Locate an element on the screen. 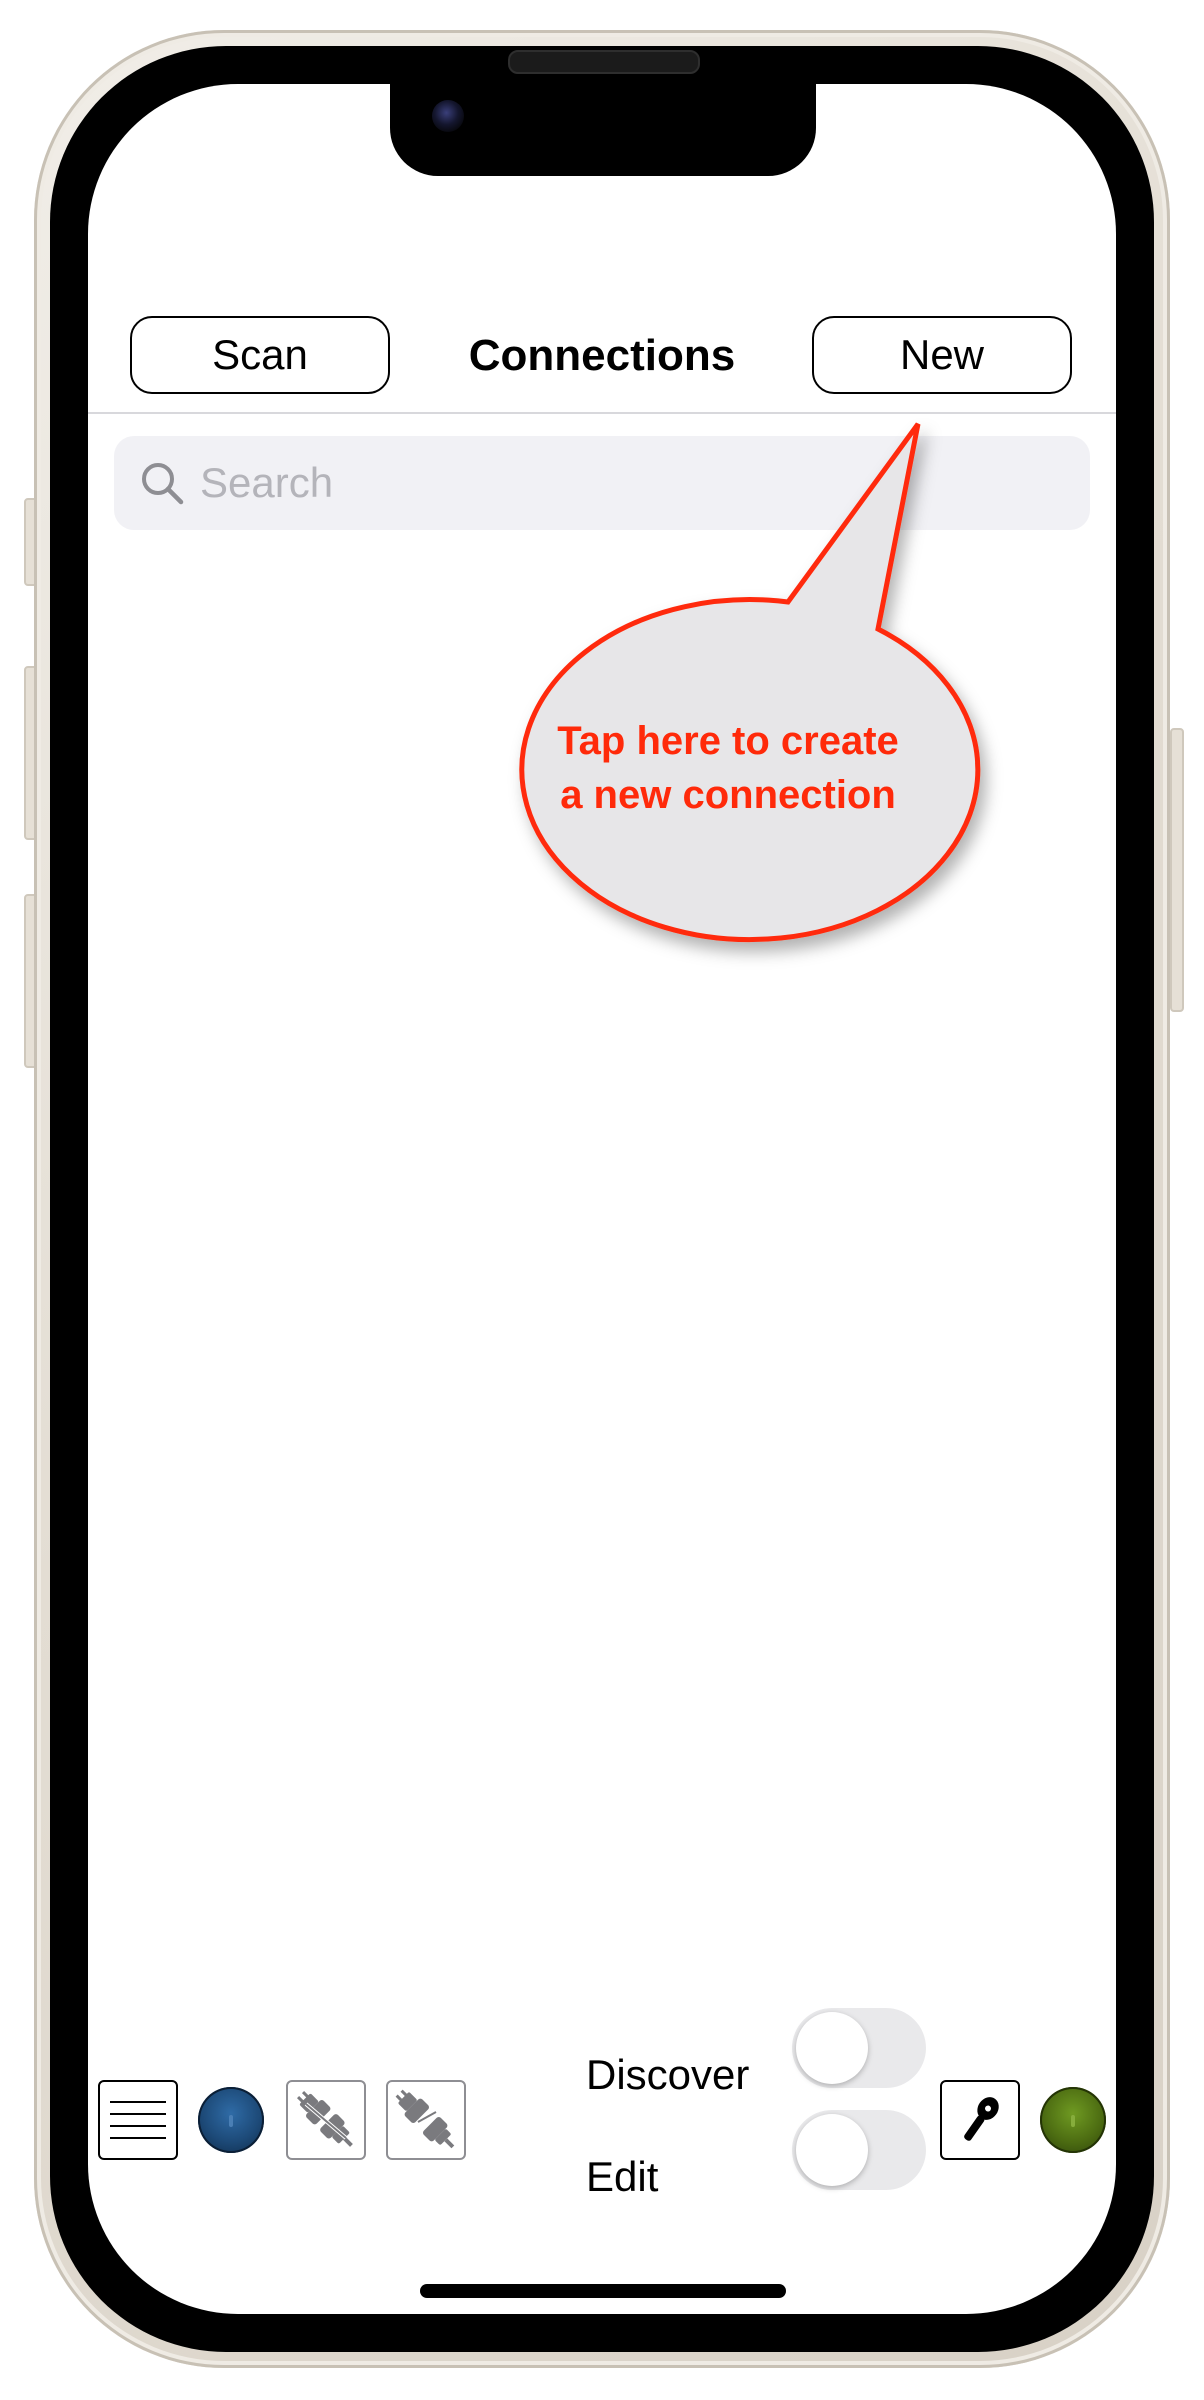 This screenshot has height=2400, width=1204. new-button: New is located at coordinates (942, 355).